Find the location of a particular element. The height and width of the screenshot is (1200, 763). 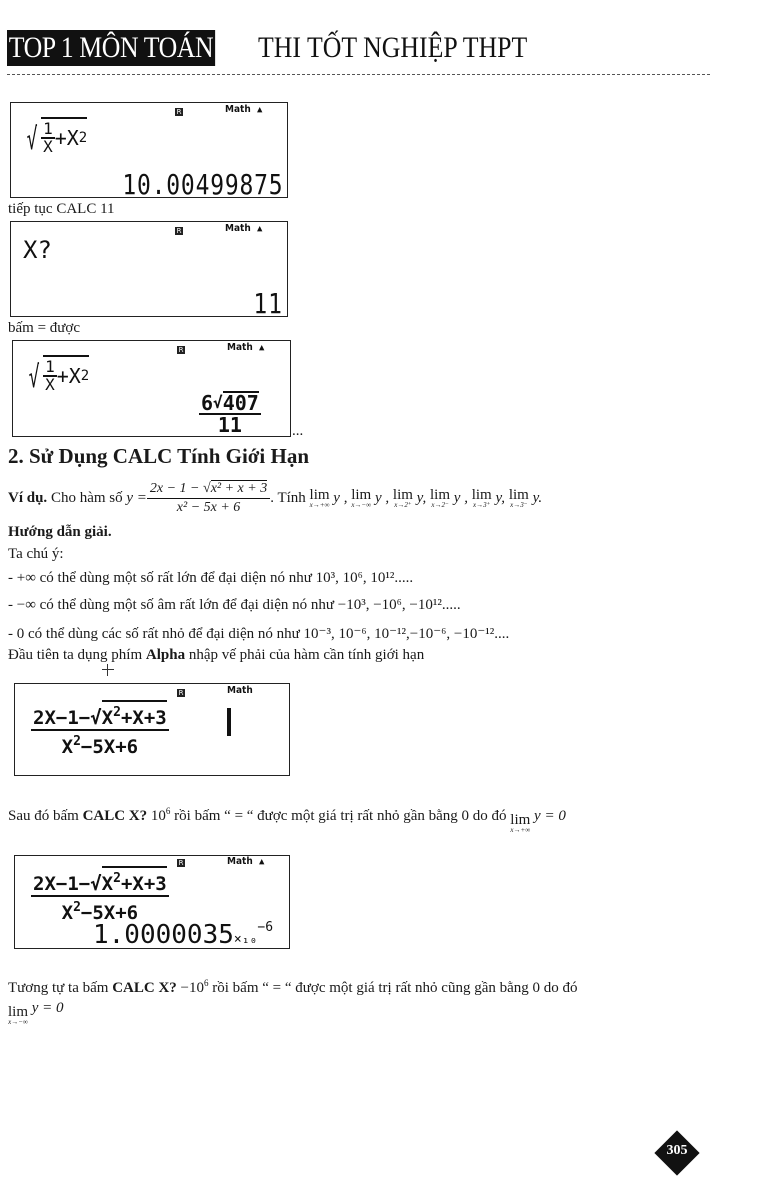

calculator-screen-3: R Math ▲ √ 1 X +X 2 6 √ 407 11 is located at coordinates (151, 388).